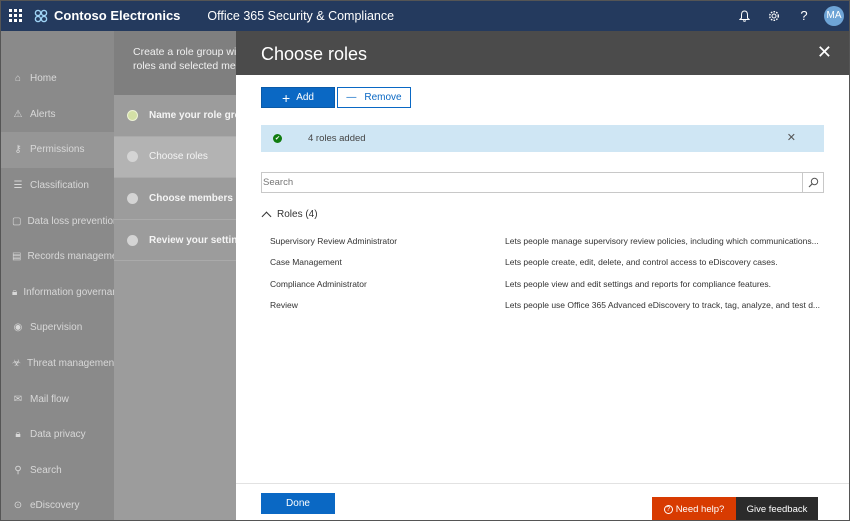  I want to click on search-input, so click(532, 182).